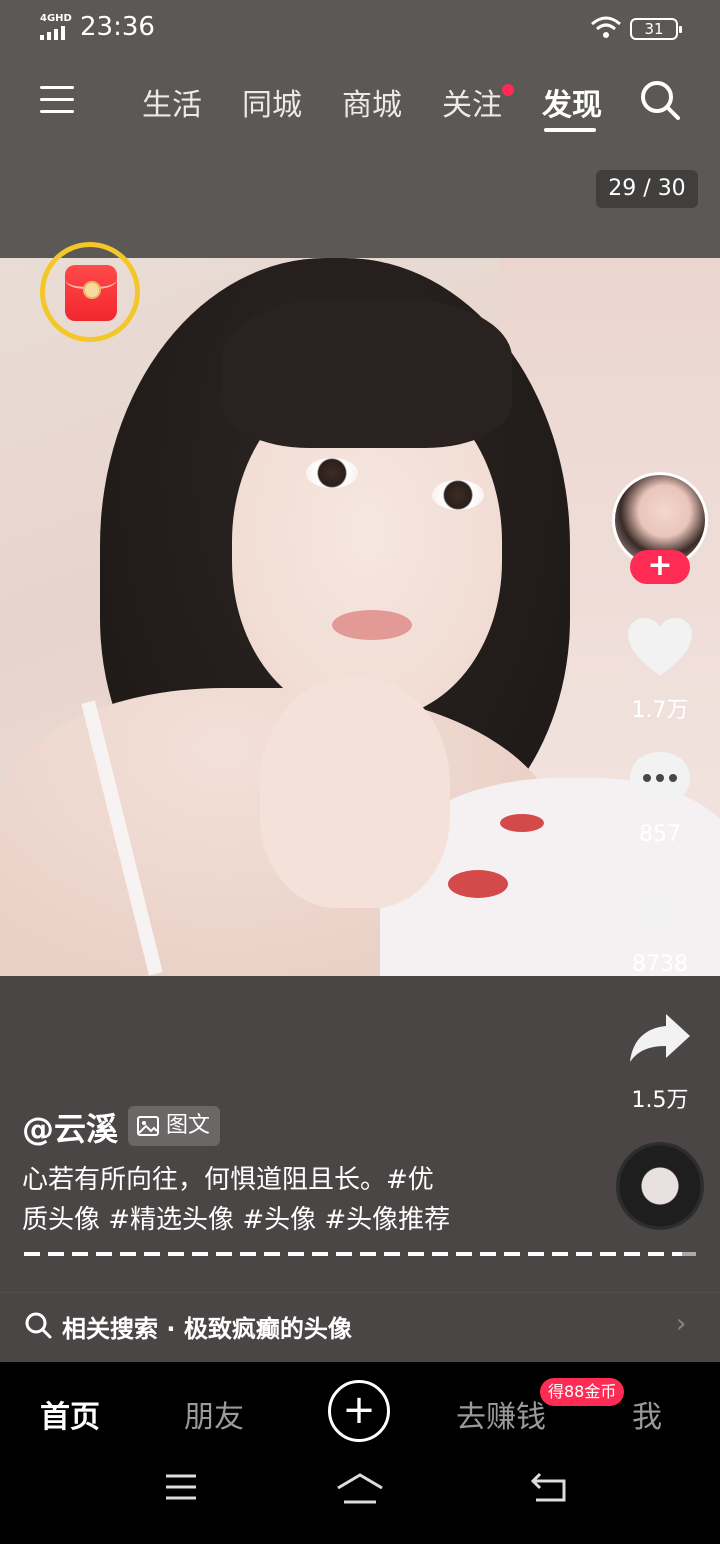 This screenshot has height=1544, width=720. Describe the element at coordinates (689, 1254) in the screenshot. I see `progress-remaining` at that location.